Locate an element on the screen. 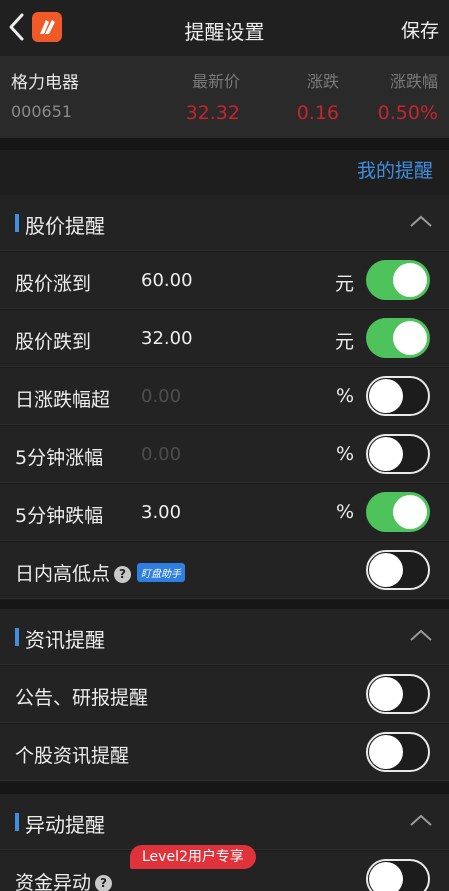 Image resolution: width=449 pixels, height=891 pixels. section-title: 异动提醒 is located at coordinates (65, 825).